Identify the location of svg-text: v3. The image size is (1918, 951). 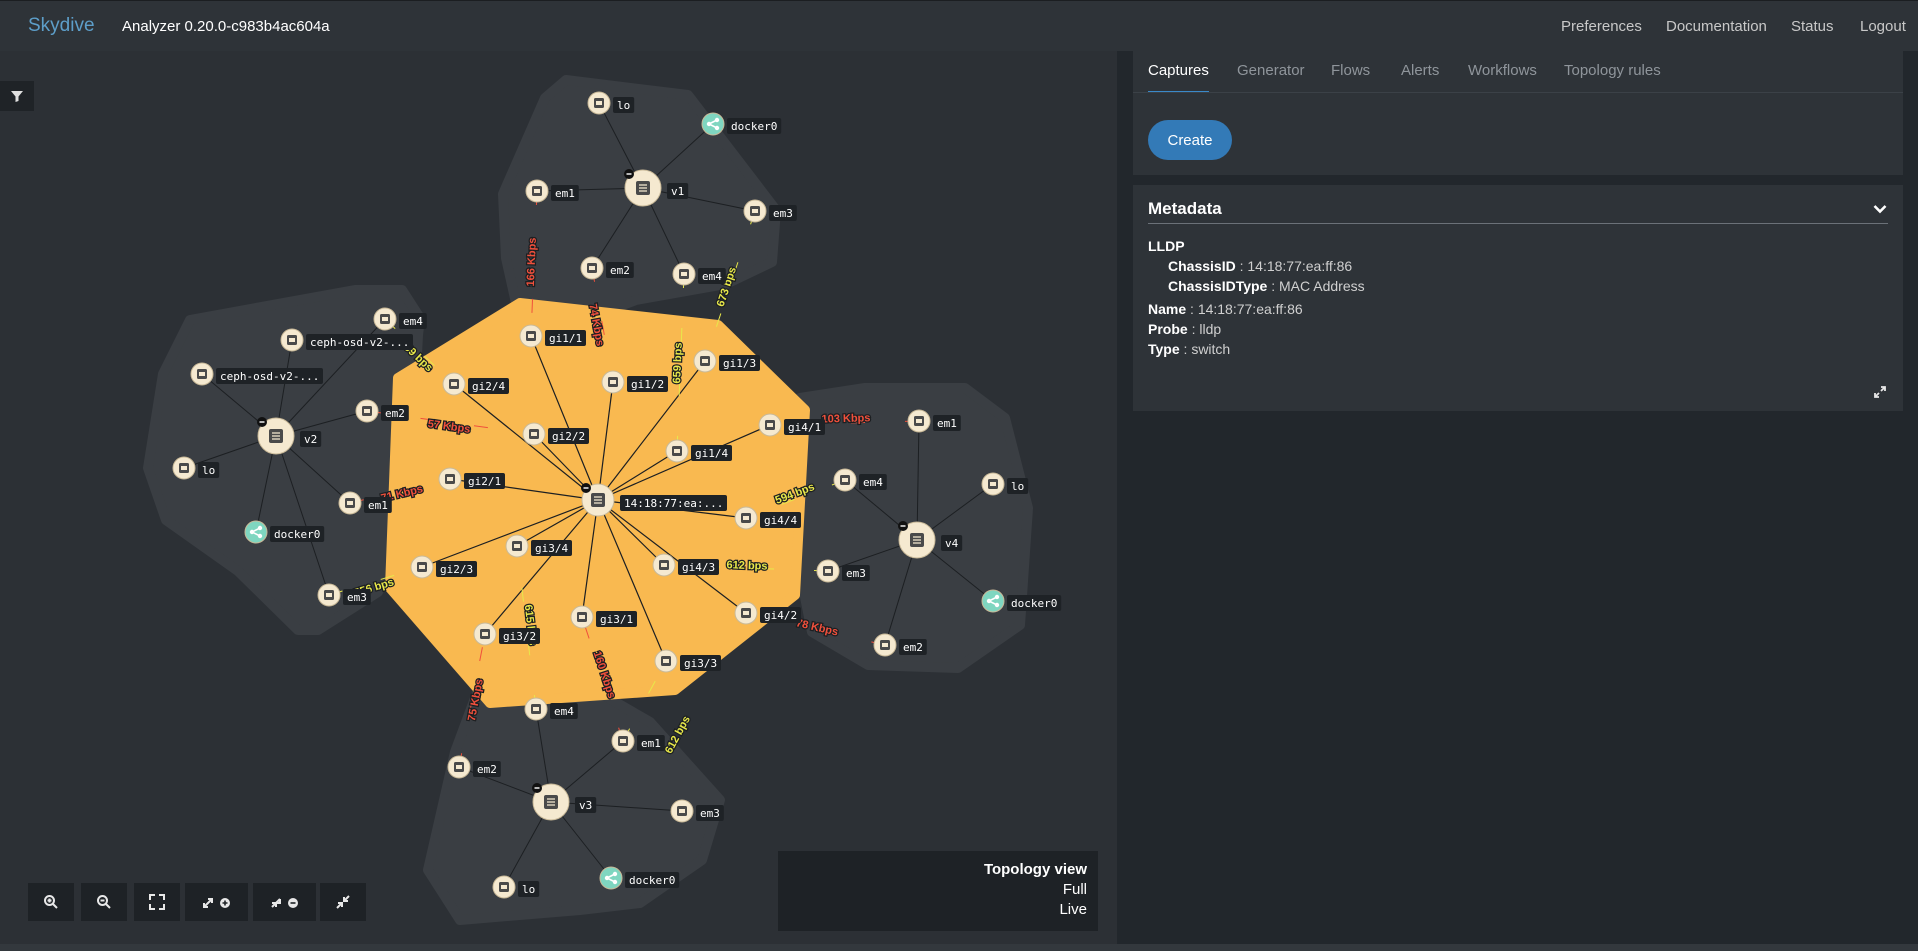
(585, 805).